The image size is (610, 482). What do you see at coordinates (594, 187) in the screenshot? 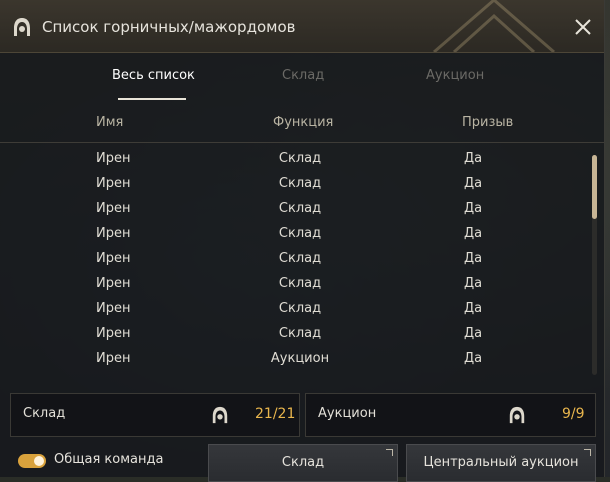
I see `scrollbar-thumb` at bounding box center [594, 187].